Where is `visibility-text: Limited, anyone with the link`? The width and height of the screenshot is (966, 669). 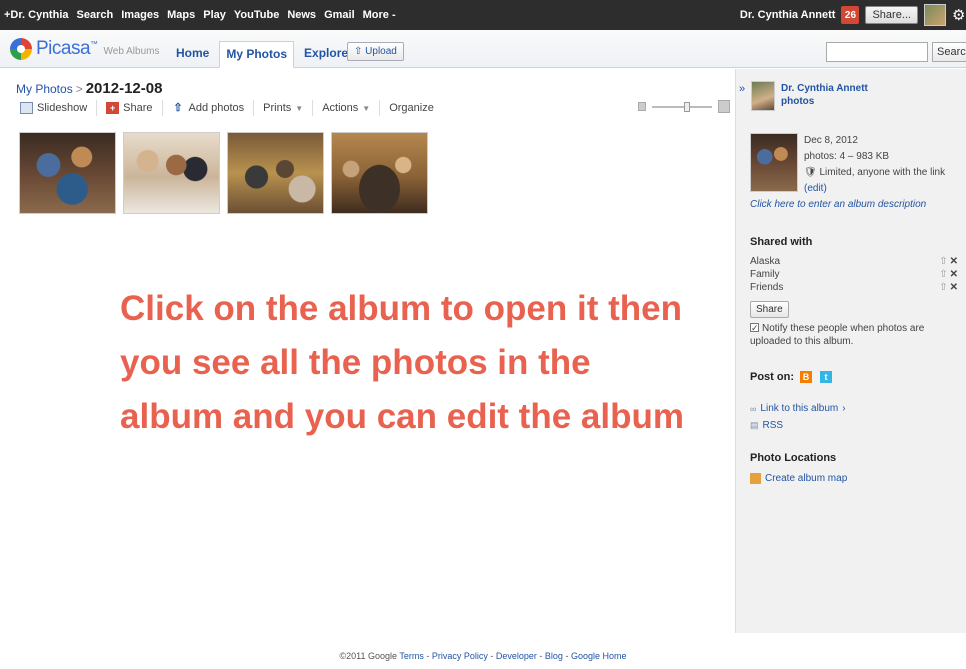
visibility-text: Limited, anyone with the link is located at coordinates (882, 172).